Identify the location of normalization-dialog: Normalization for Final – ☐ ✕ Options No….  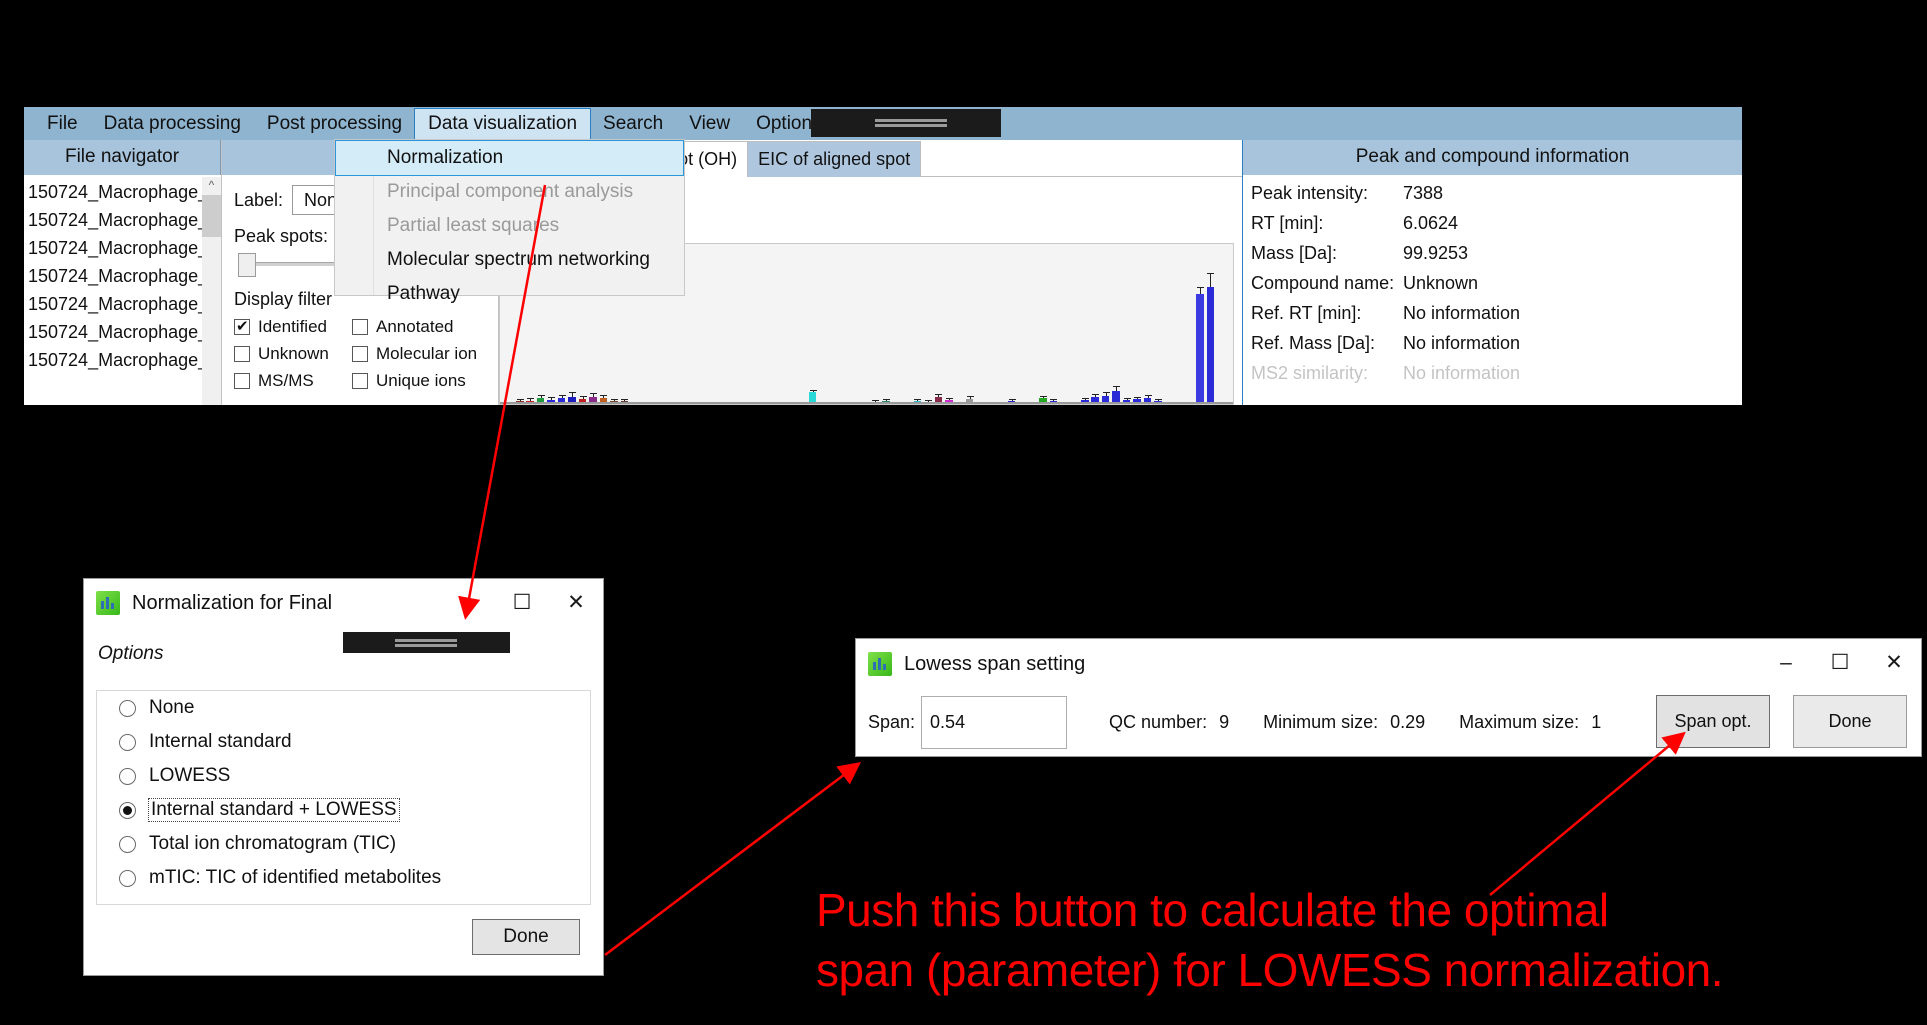
(343, 777).